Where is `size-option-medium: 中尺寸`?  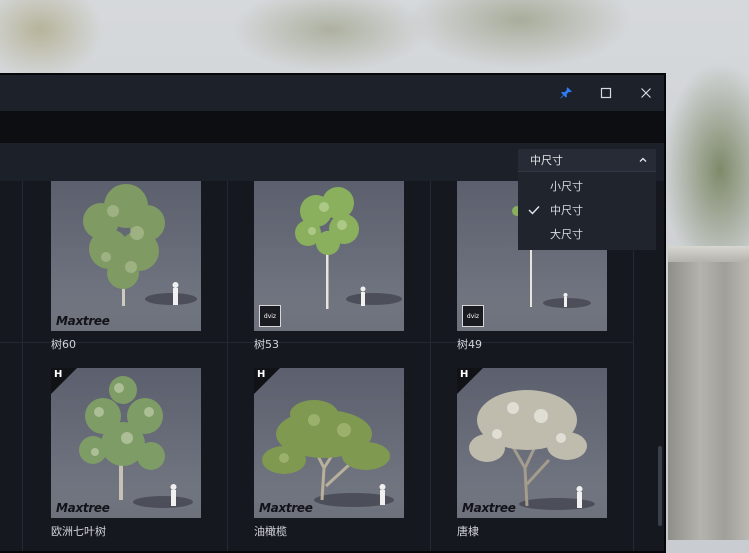 size-option-medium: 中尺寸 is located at coordinates (587, 210).